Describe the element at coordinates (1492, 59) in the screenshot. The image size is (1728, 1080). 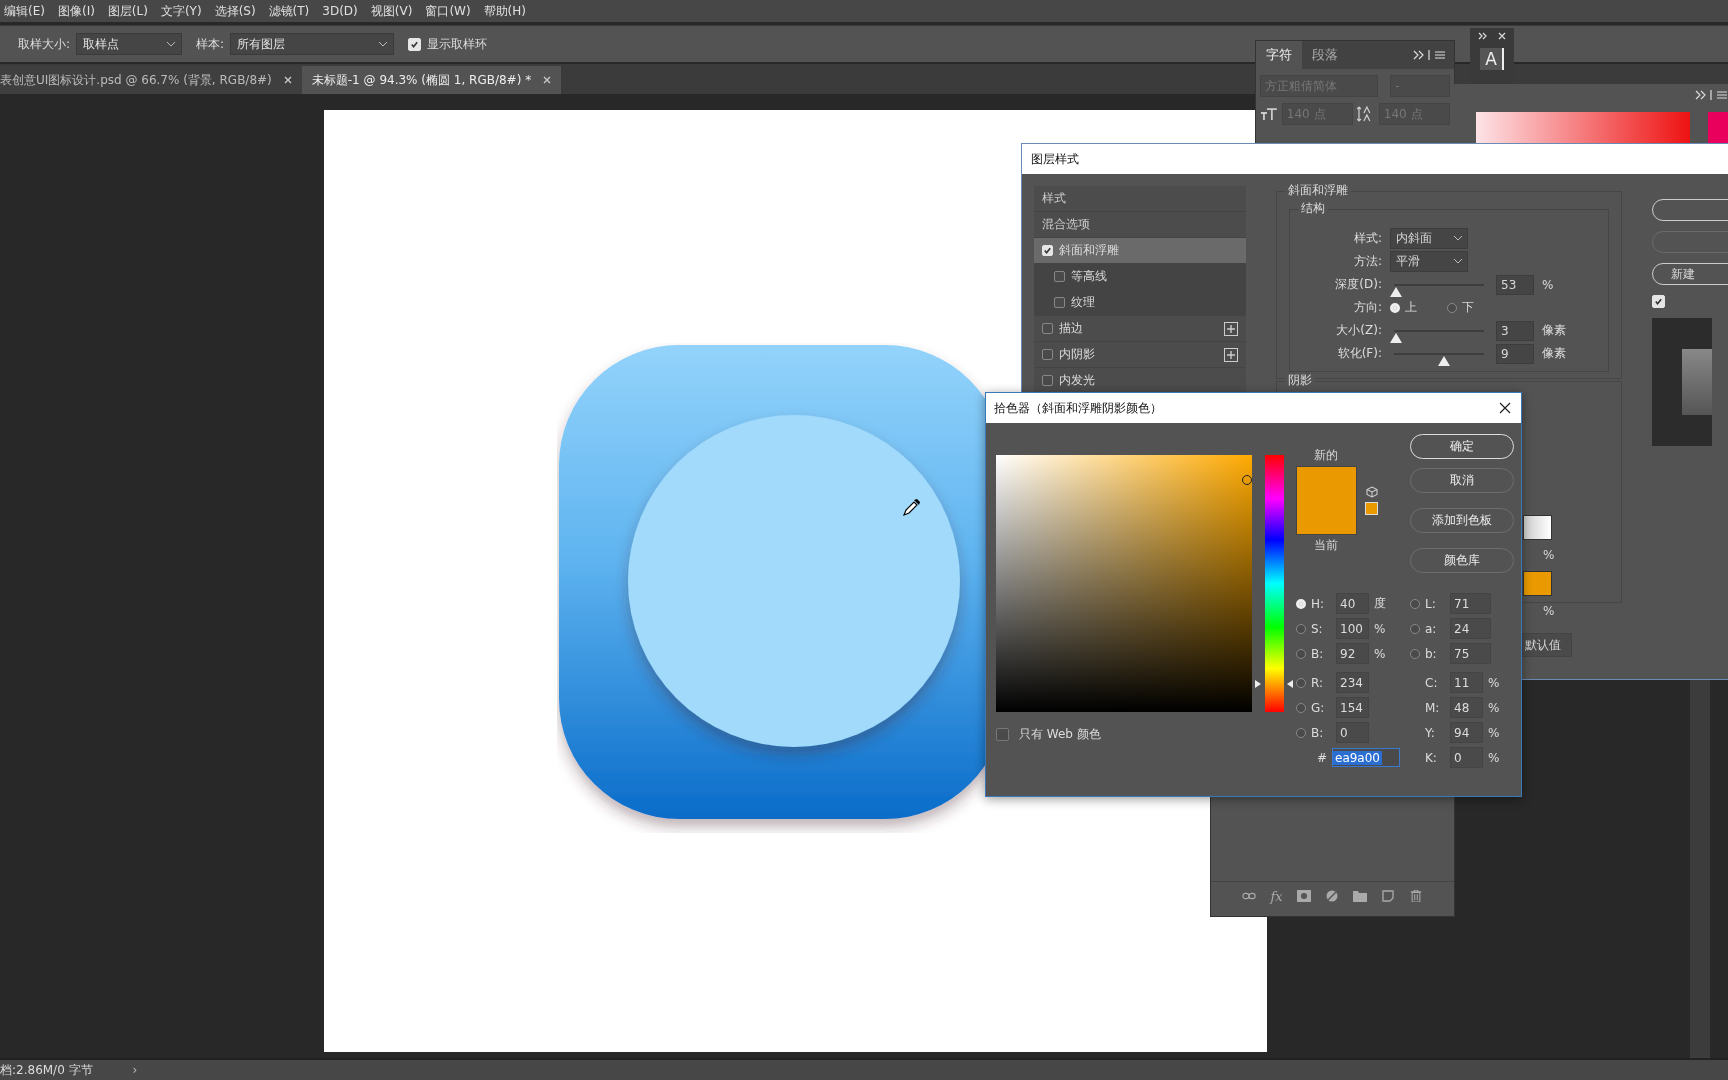
I see `type-tool-button: A` at that location.